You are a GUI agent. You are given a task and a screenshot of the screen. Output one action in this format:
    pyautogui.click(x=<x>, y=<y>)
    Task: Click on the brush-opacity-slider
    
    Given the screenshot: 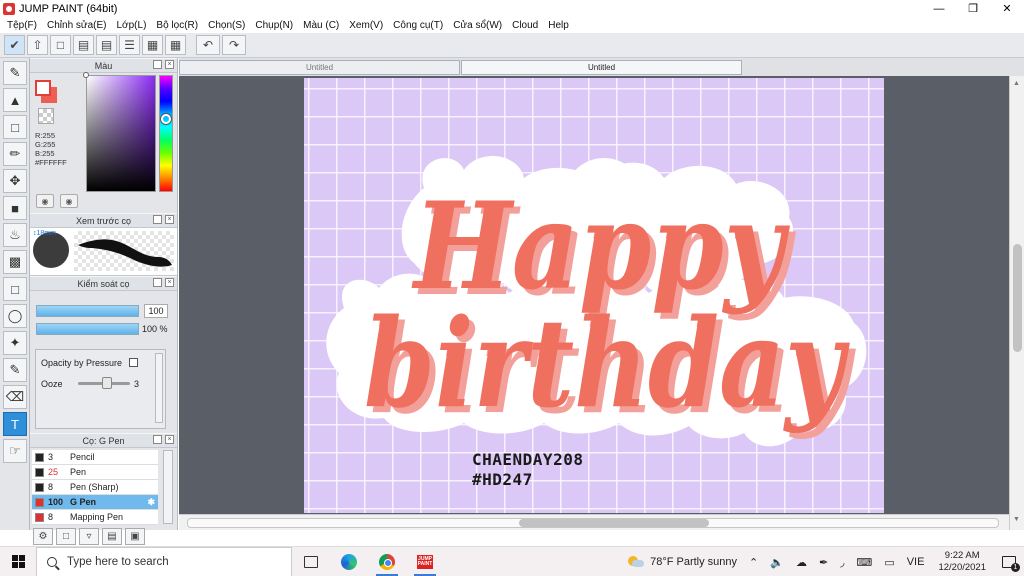 What is the action you would take?
    pyautogui.click(x=87, y=329)
    